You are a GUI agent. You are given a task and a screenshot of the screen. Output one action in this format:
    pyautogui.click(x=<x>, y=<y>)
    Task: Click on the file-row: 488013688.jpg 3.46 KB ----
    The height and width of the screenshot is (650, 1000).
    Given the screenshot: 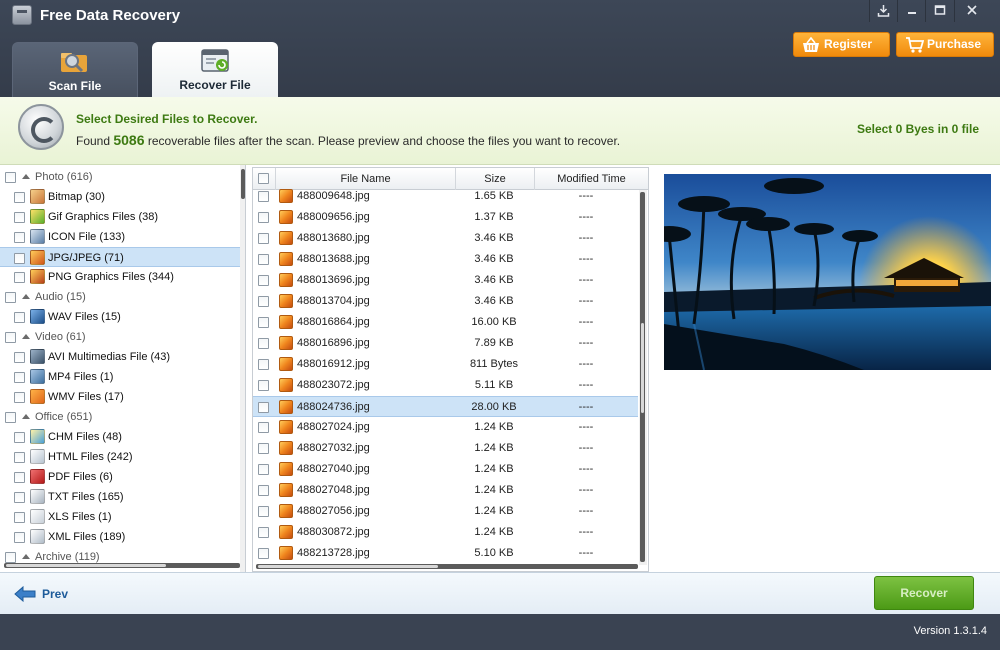 What is the action you would take?
    pyautogui.click(x=445, y=259)
    